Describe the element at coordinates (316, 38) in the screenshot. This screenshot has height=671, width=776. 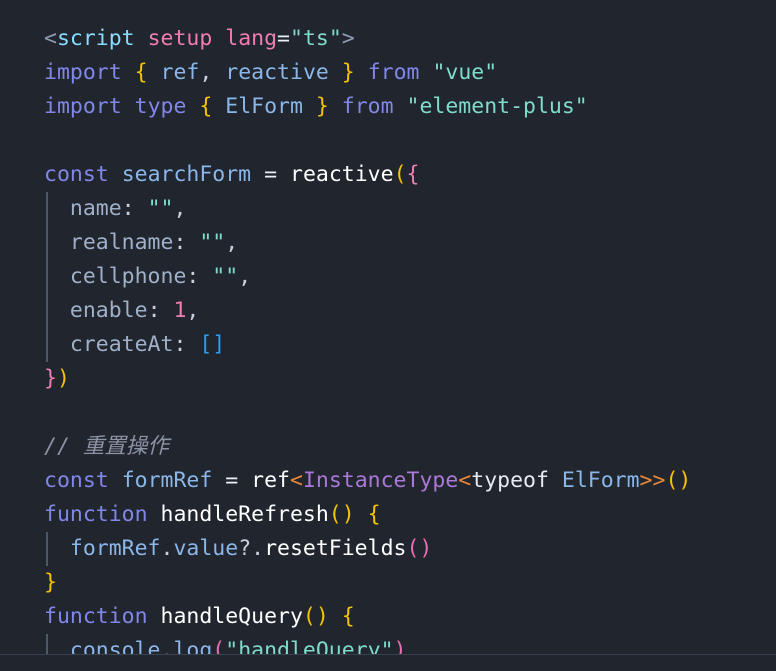
I see `code-token: "ts"` at that location.